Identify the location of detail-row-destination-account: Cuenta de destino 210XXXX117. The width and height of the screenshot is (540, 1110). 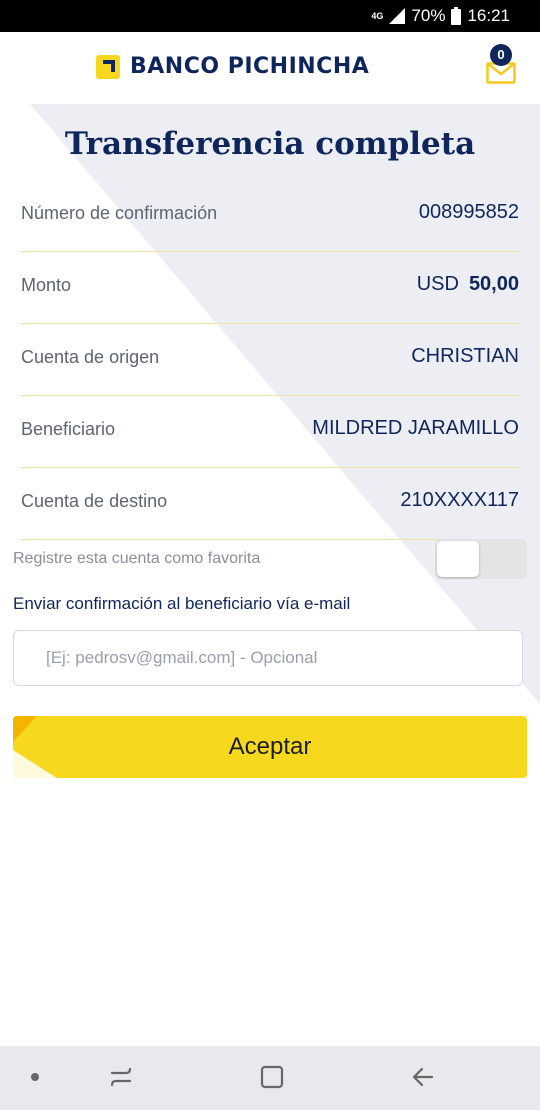
(270, 503).